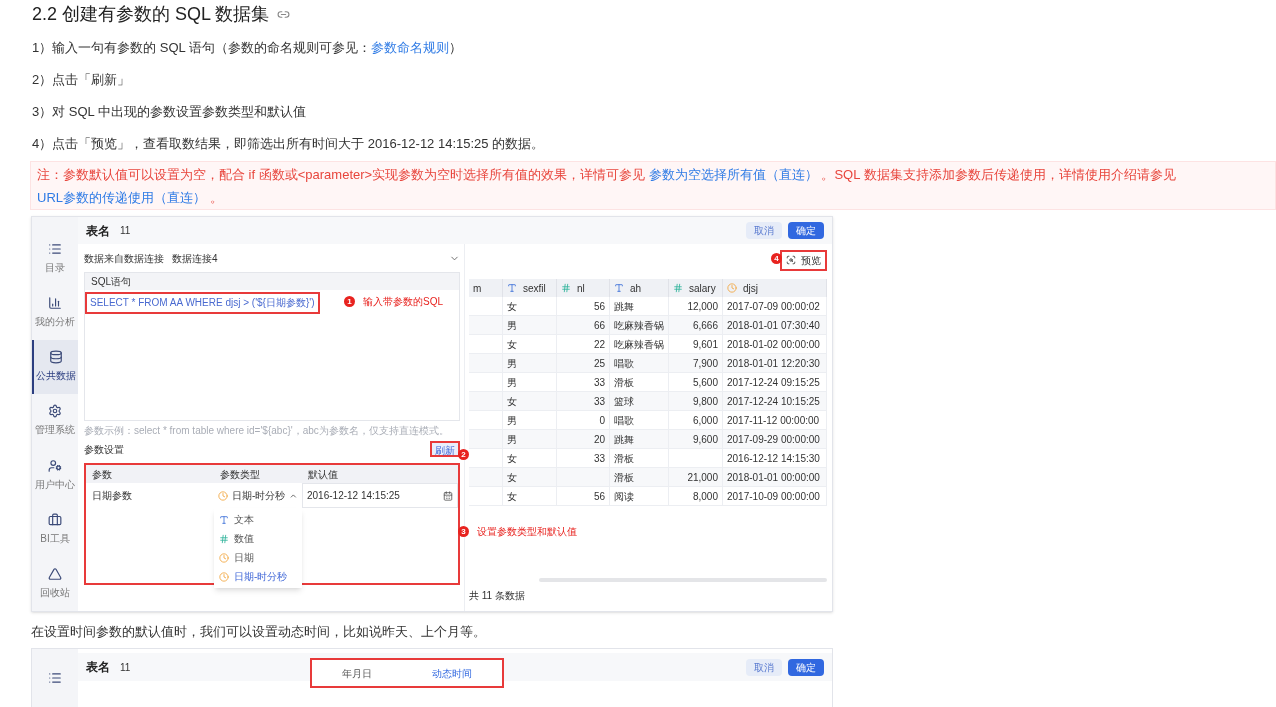 Image resolution: width=1276 pixels, height=707 pixels. What do you see at coordinates (791, 260) in the screenshot?
I see `preview-icon` at bounding box center [791, 260].